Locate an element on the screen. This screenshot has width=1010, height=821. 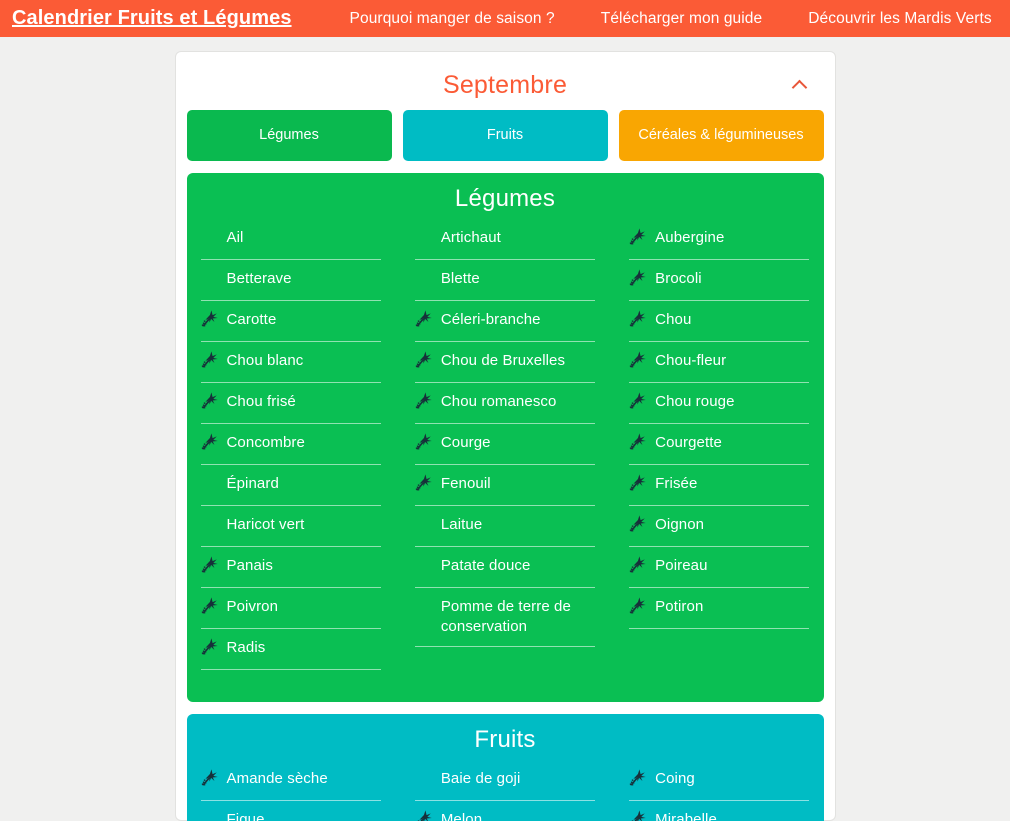
month-header: Septembre is located at coordinates (505, 85).